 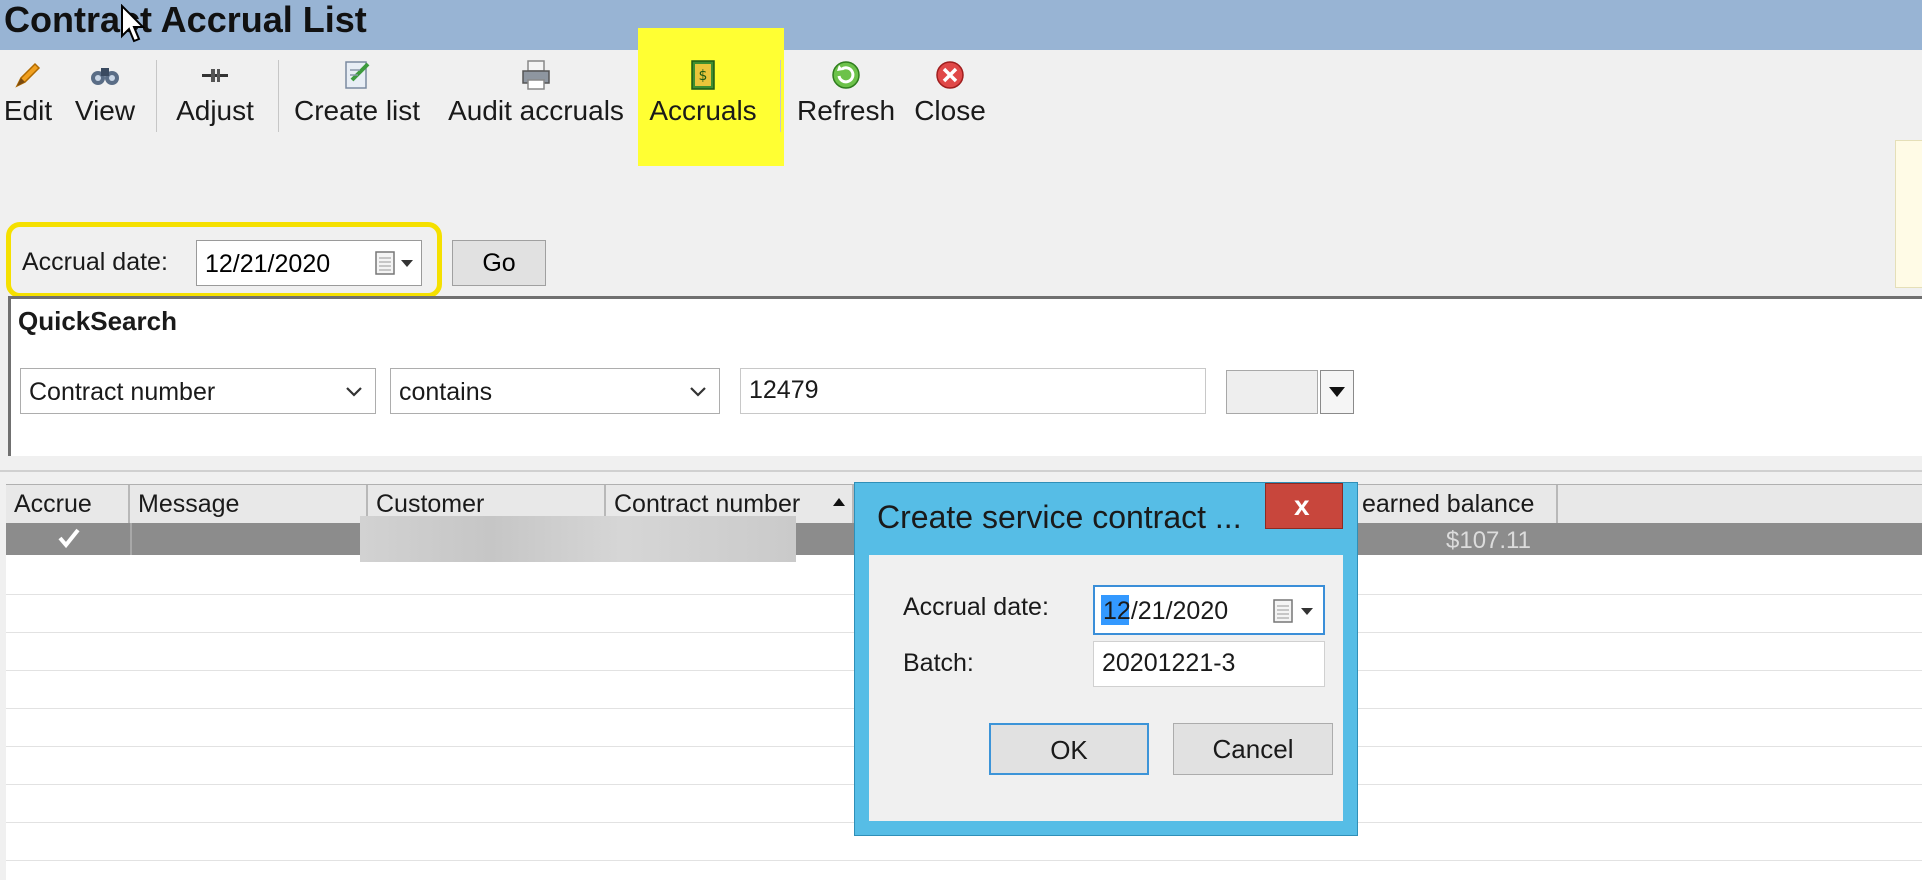 I want to click on date-remainder-text: /21/2020, so click(x=1179, y=611).